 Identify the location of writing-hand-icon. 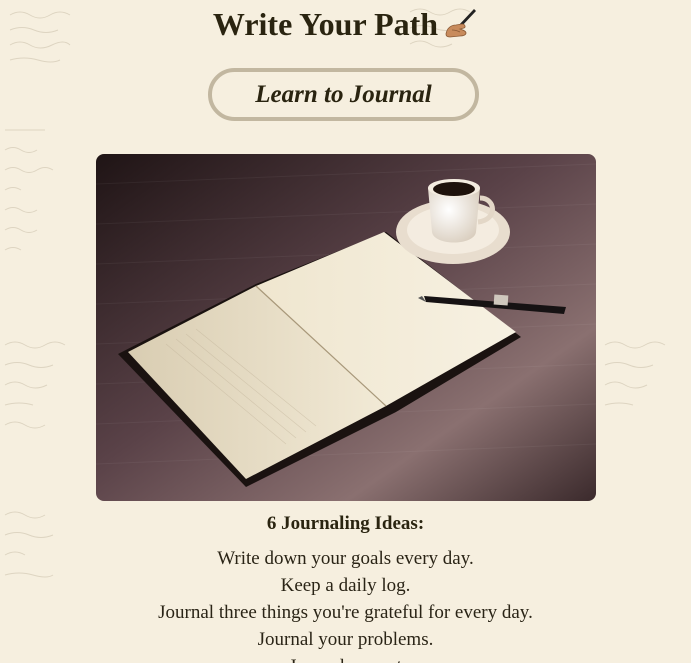
(461, 27).